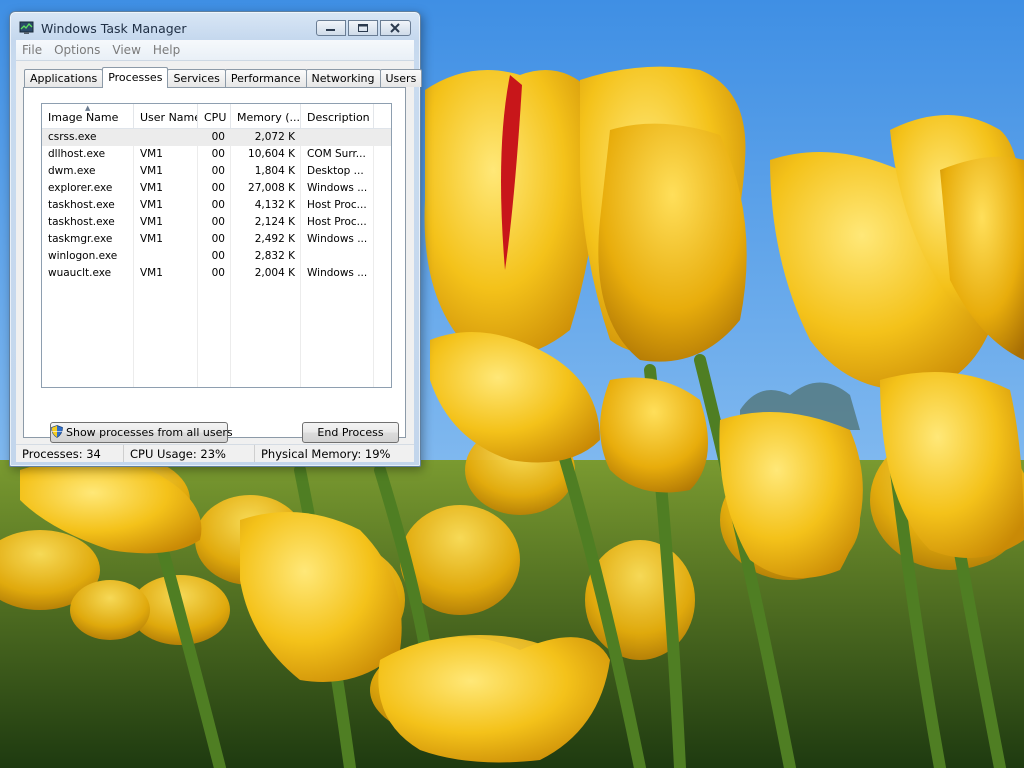 Image resolution: width=1024 pixels, height=768 pixels. Describe the element at coordinates (274, 137) in the screenshot. I see `process-memory: 2,072 K` at that location.